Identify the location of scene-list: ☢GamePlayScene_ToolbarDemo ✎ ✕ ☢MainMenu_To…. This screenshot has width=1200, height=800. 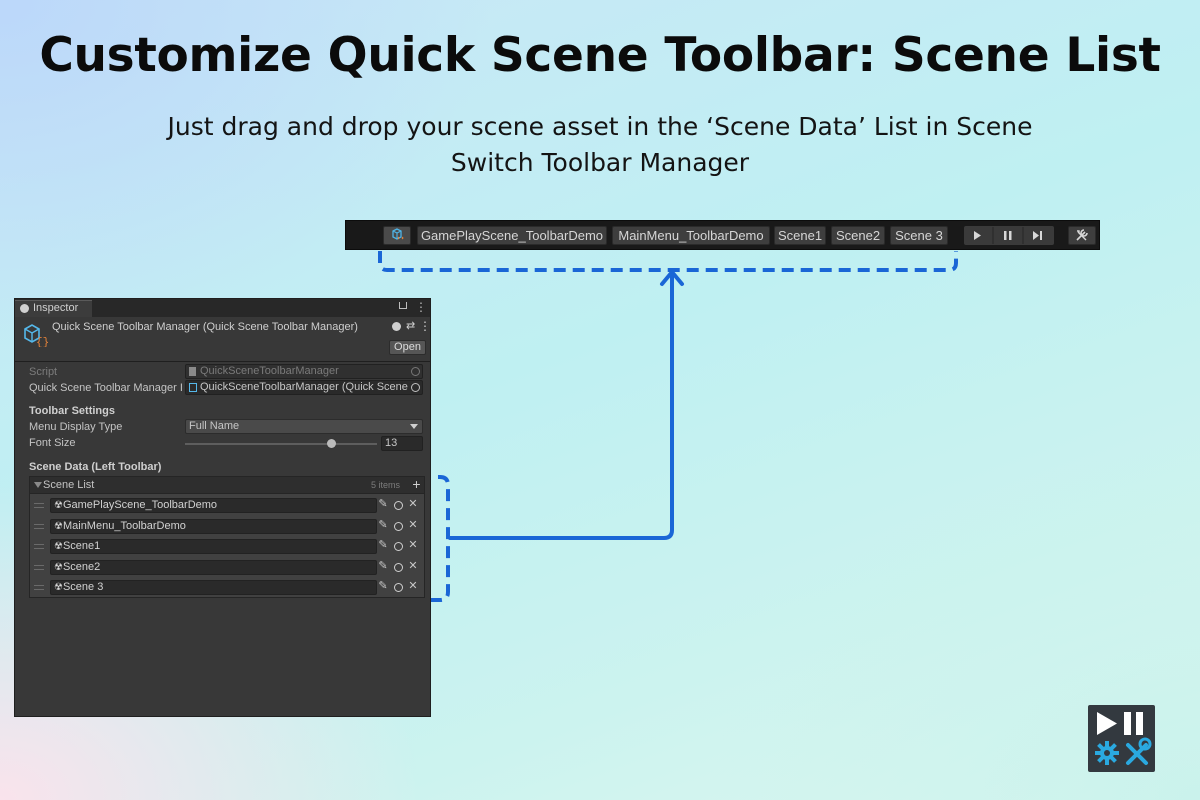
(227, 546).